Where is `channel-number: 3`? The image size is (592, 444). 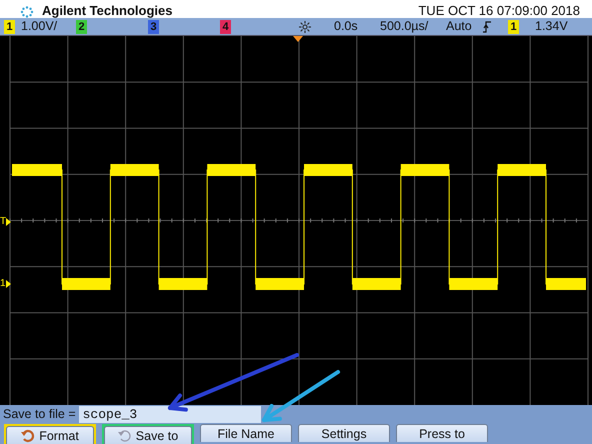 channel-number: 3 is located at coordinates (153, 27).